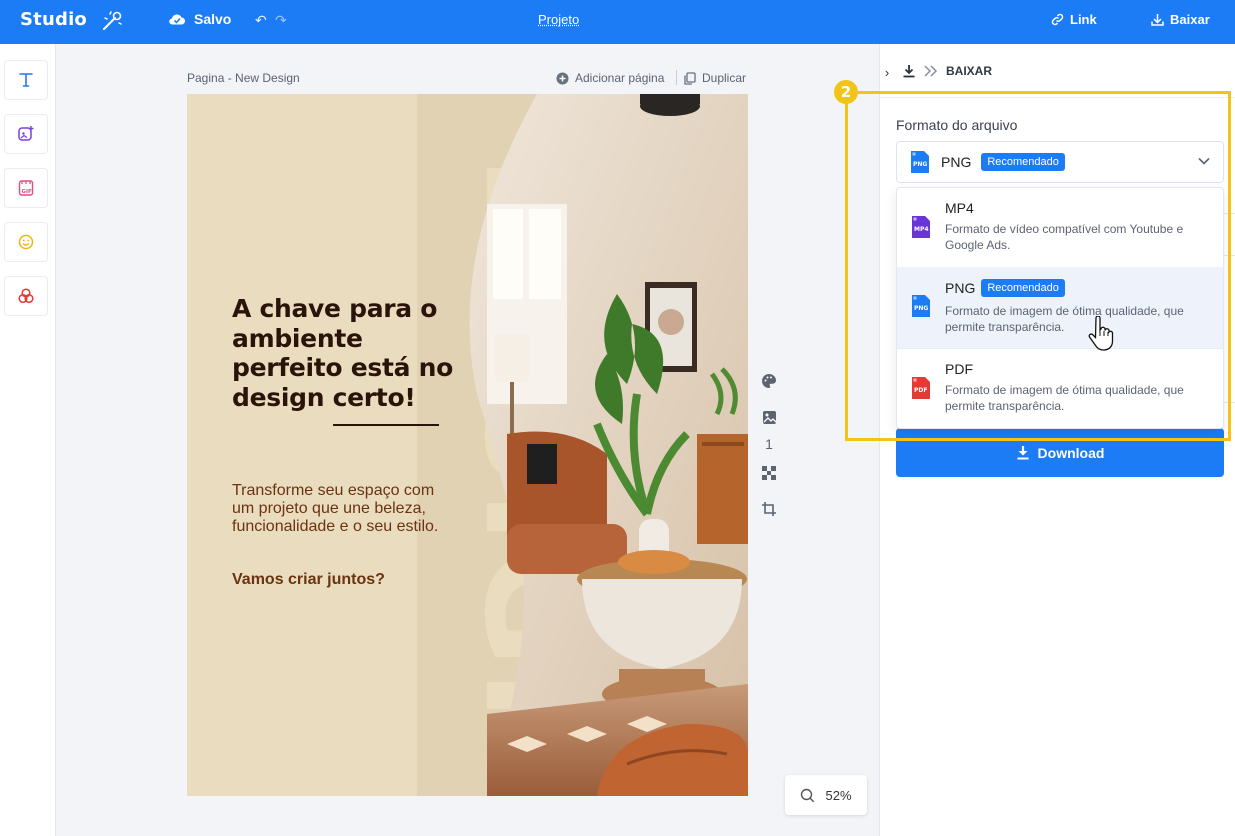 This screenshot has height=836, width=1235. Describe the element at coordinates (690, 78) in the screenshot. I see `copy-icon` at that location.